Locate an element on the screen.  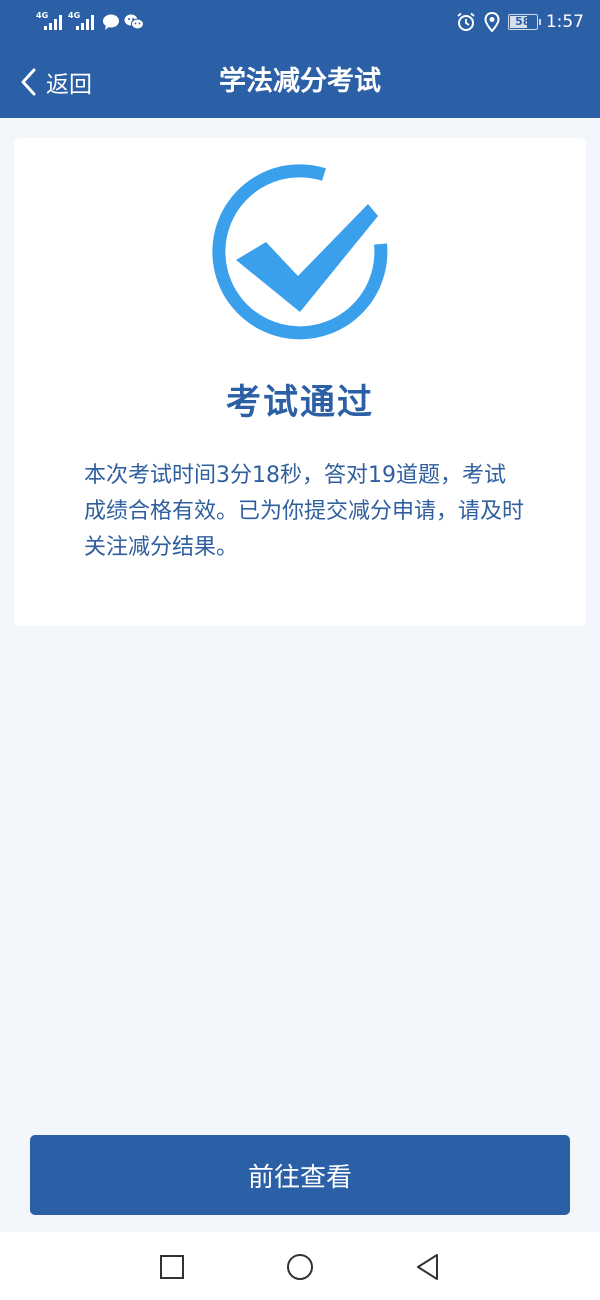
nav-triangle-icon is located at coordinates (428, 1267).